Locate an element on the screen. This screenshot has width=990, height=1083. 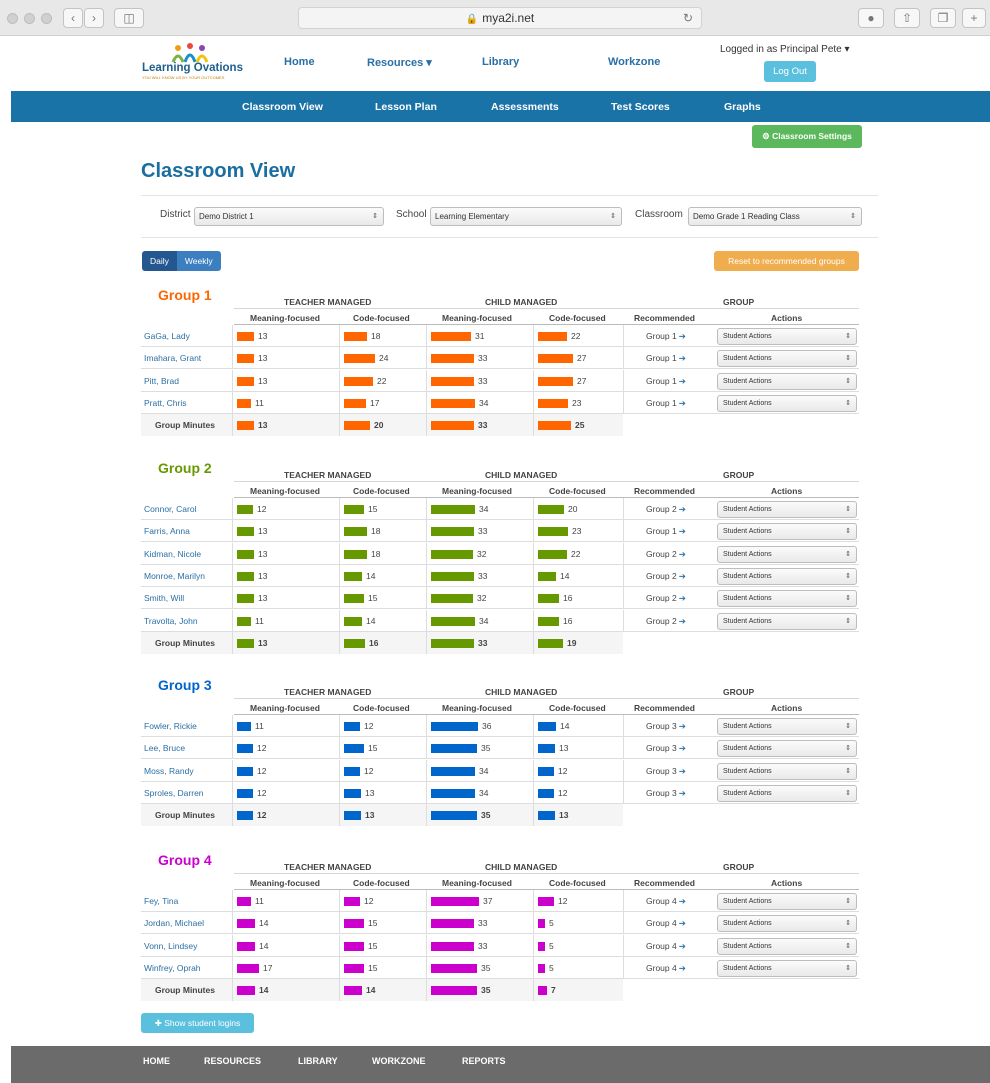
student-name-link: Vonn, Lindsey is located at coordinates (170, 946).